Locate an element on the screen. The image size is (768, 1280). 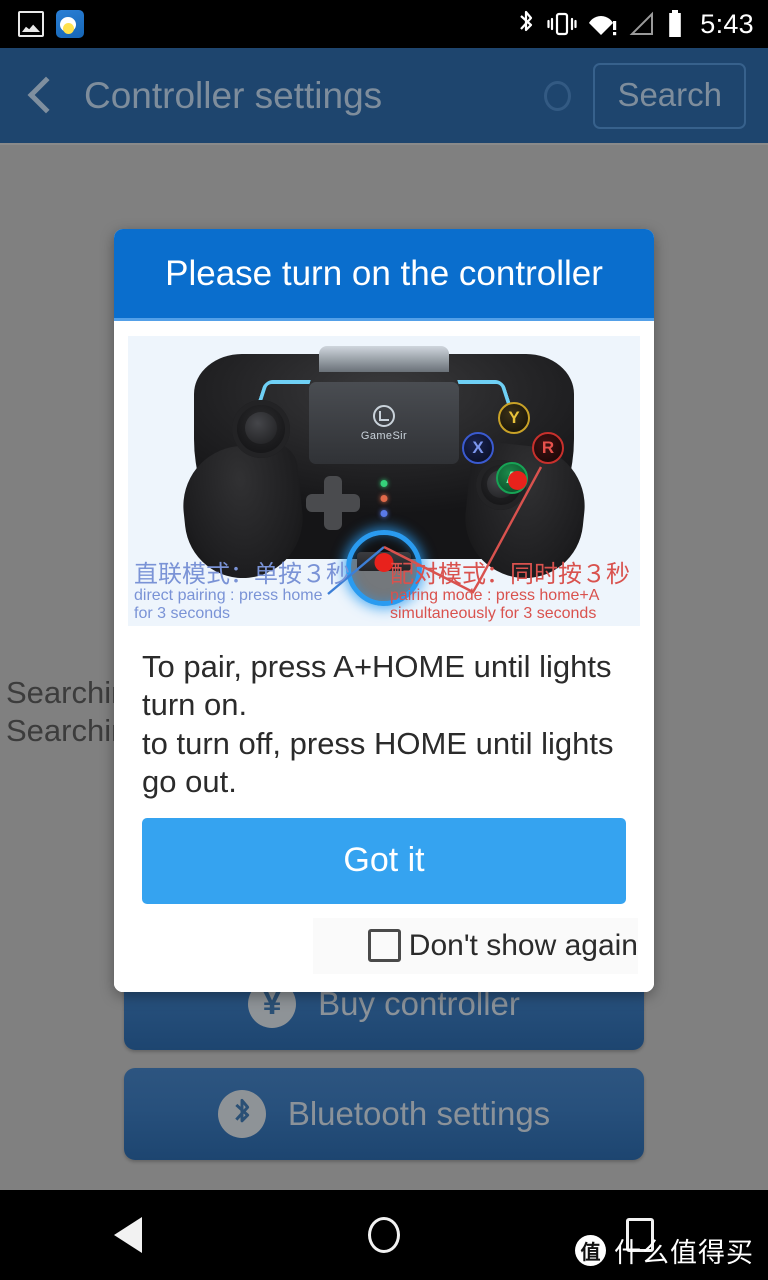
dpad-icon is located at coordinates (333, 503).